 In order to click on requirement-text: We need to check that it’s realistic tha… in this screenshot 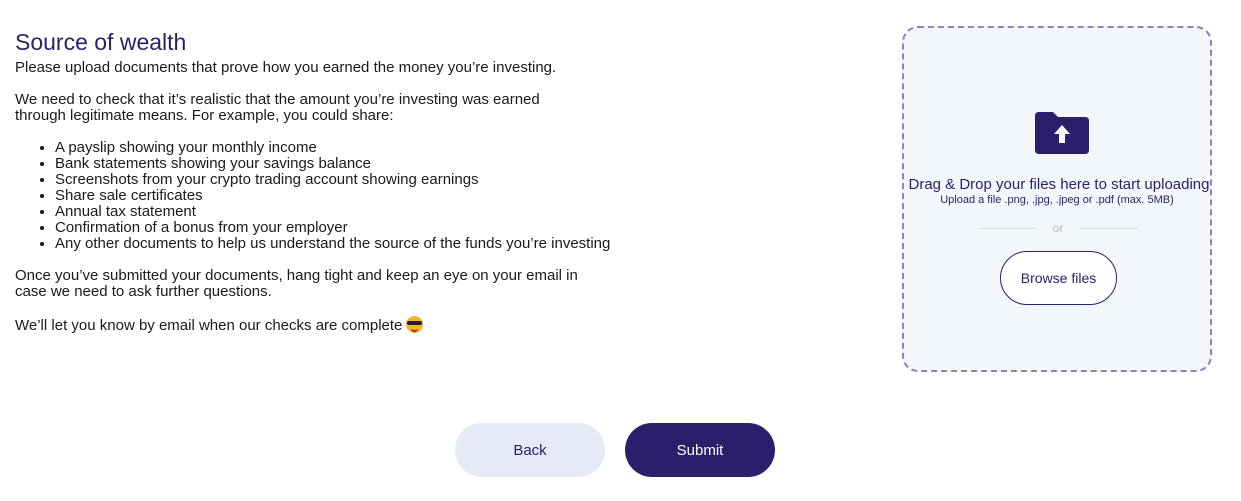, I will do `click(277, 107)`.